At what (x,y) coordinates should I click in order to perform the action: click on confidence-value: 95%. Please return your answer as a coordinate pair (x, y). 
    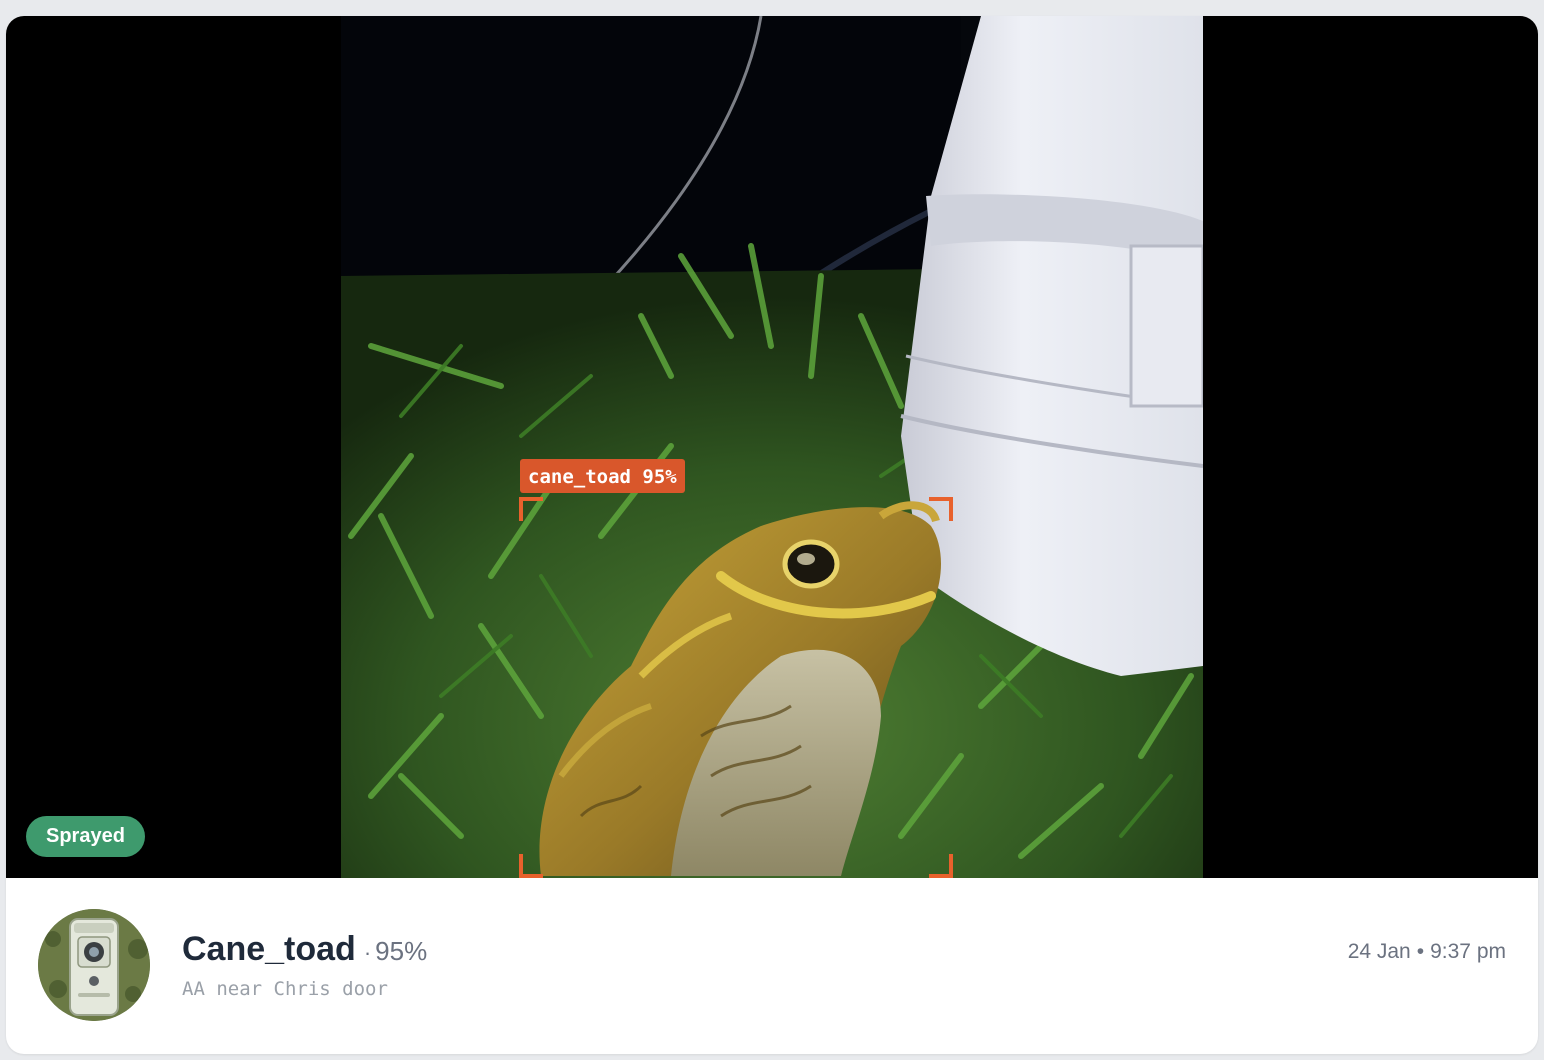
    Looking at the image, I should click on (401, 951).